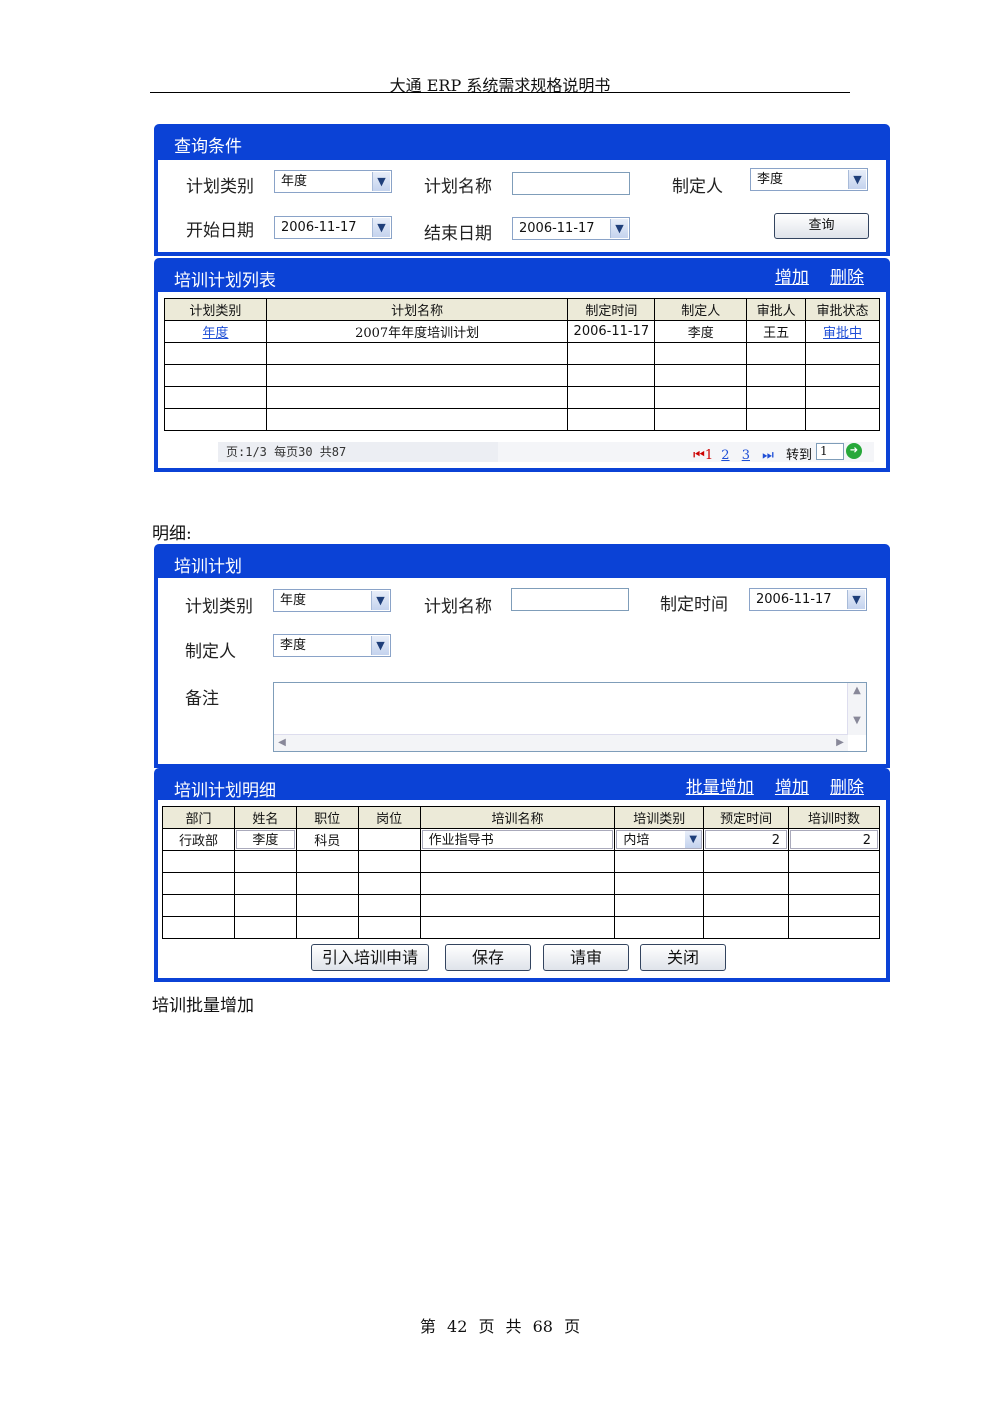 This screenshot has height=1415, width=1000. I want to click on end-date-picker: 2006-11-17 ▼, so click(571, 228).